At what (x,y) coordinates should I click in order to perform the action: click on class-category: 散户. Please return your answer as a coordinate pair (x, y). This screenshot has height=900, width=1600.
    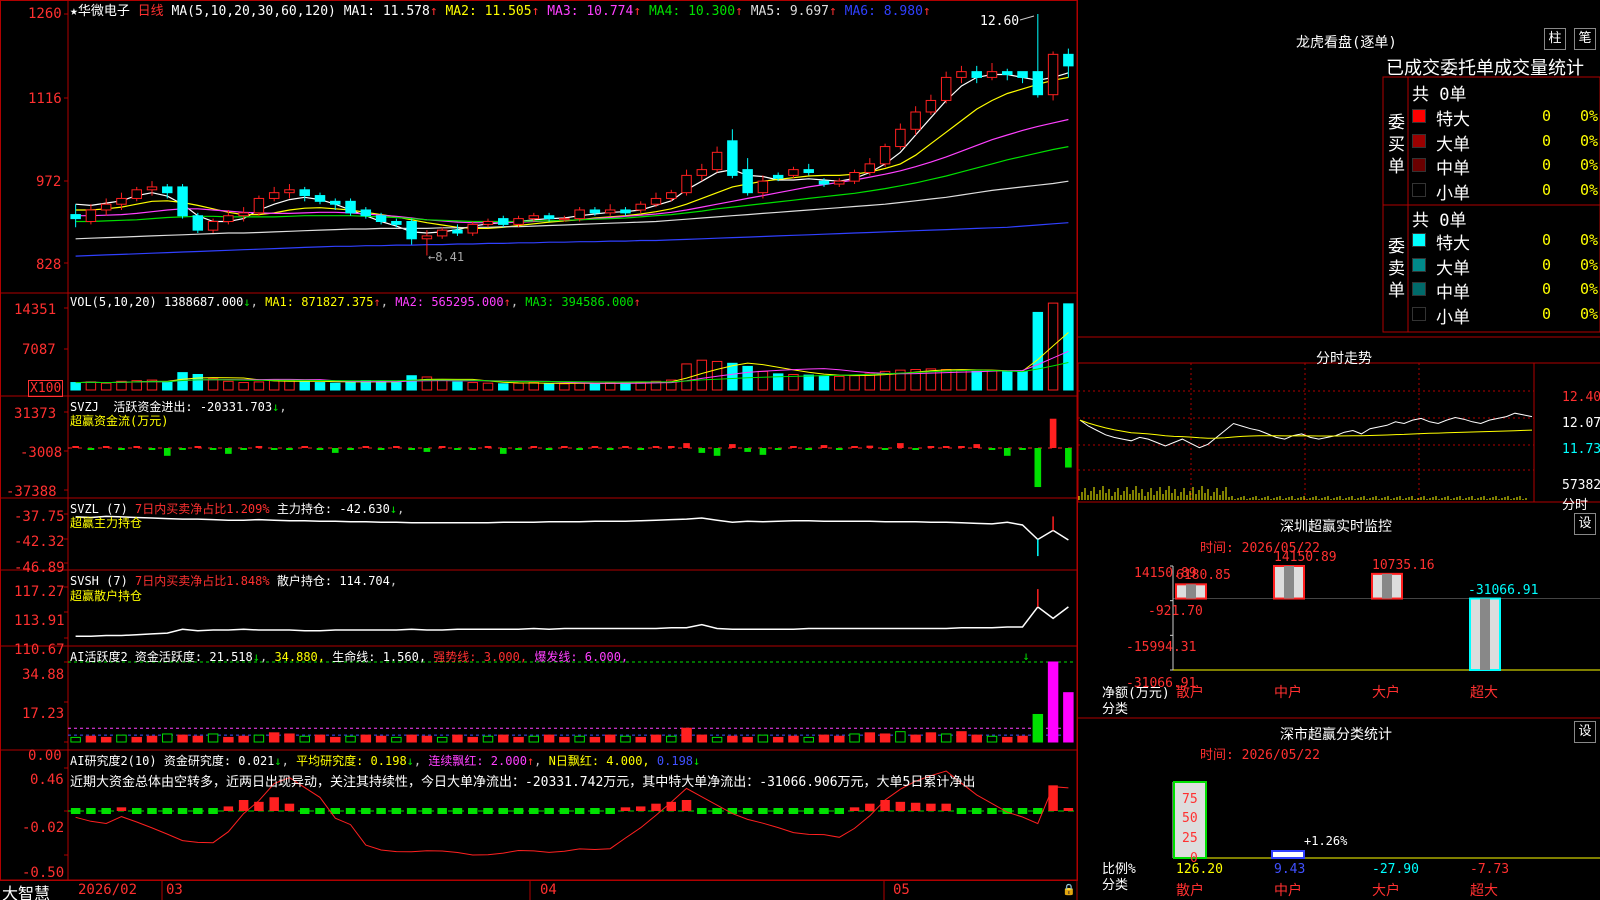
    Looking at the image, I should click on (1190, 891).